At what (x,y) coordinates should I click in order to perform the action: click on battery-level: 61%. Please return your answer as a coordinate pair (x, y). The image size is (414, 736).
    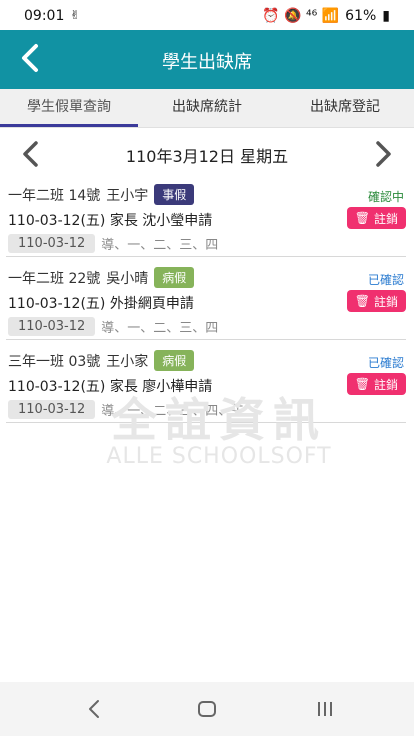
    Looking at the image, I should click on (361, 16).